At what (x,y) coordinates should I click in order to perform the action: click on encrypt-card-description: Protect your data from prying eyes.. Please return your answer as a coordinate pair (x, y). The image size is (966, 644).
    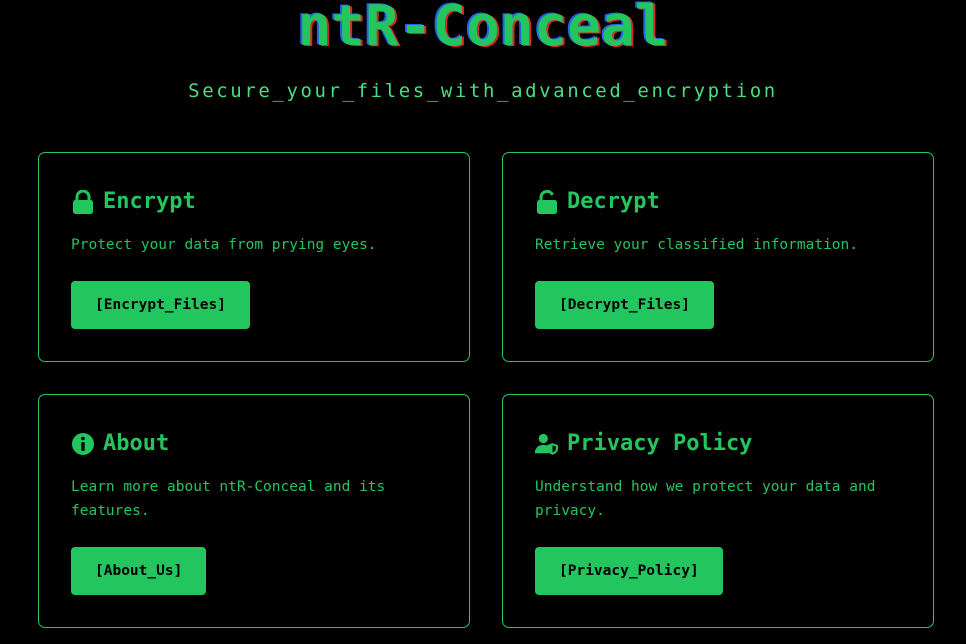
    Looking at the image, I should click on (224, 245).